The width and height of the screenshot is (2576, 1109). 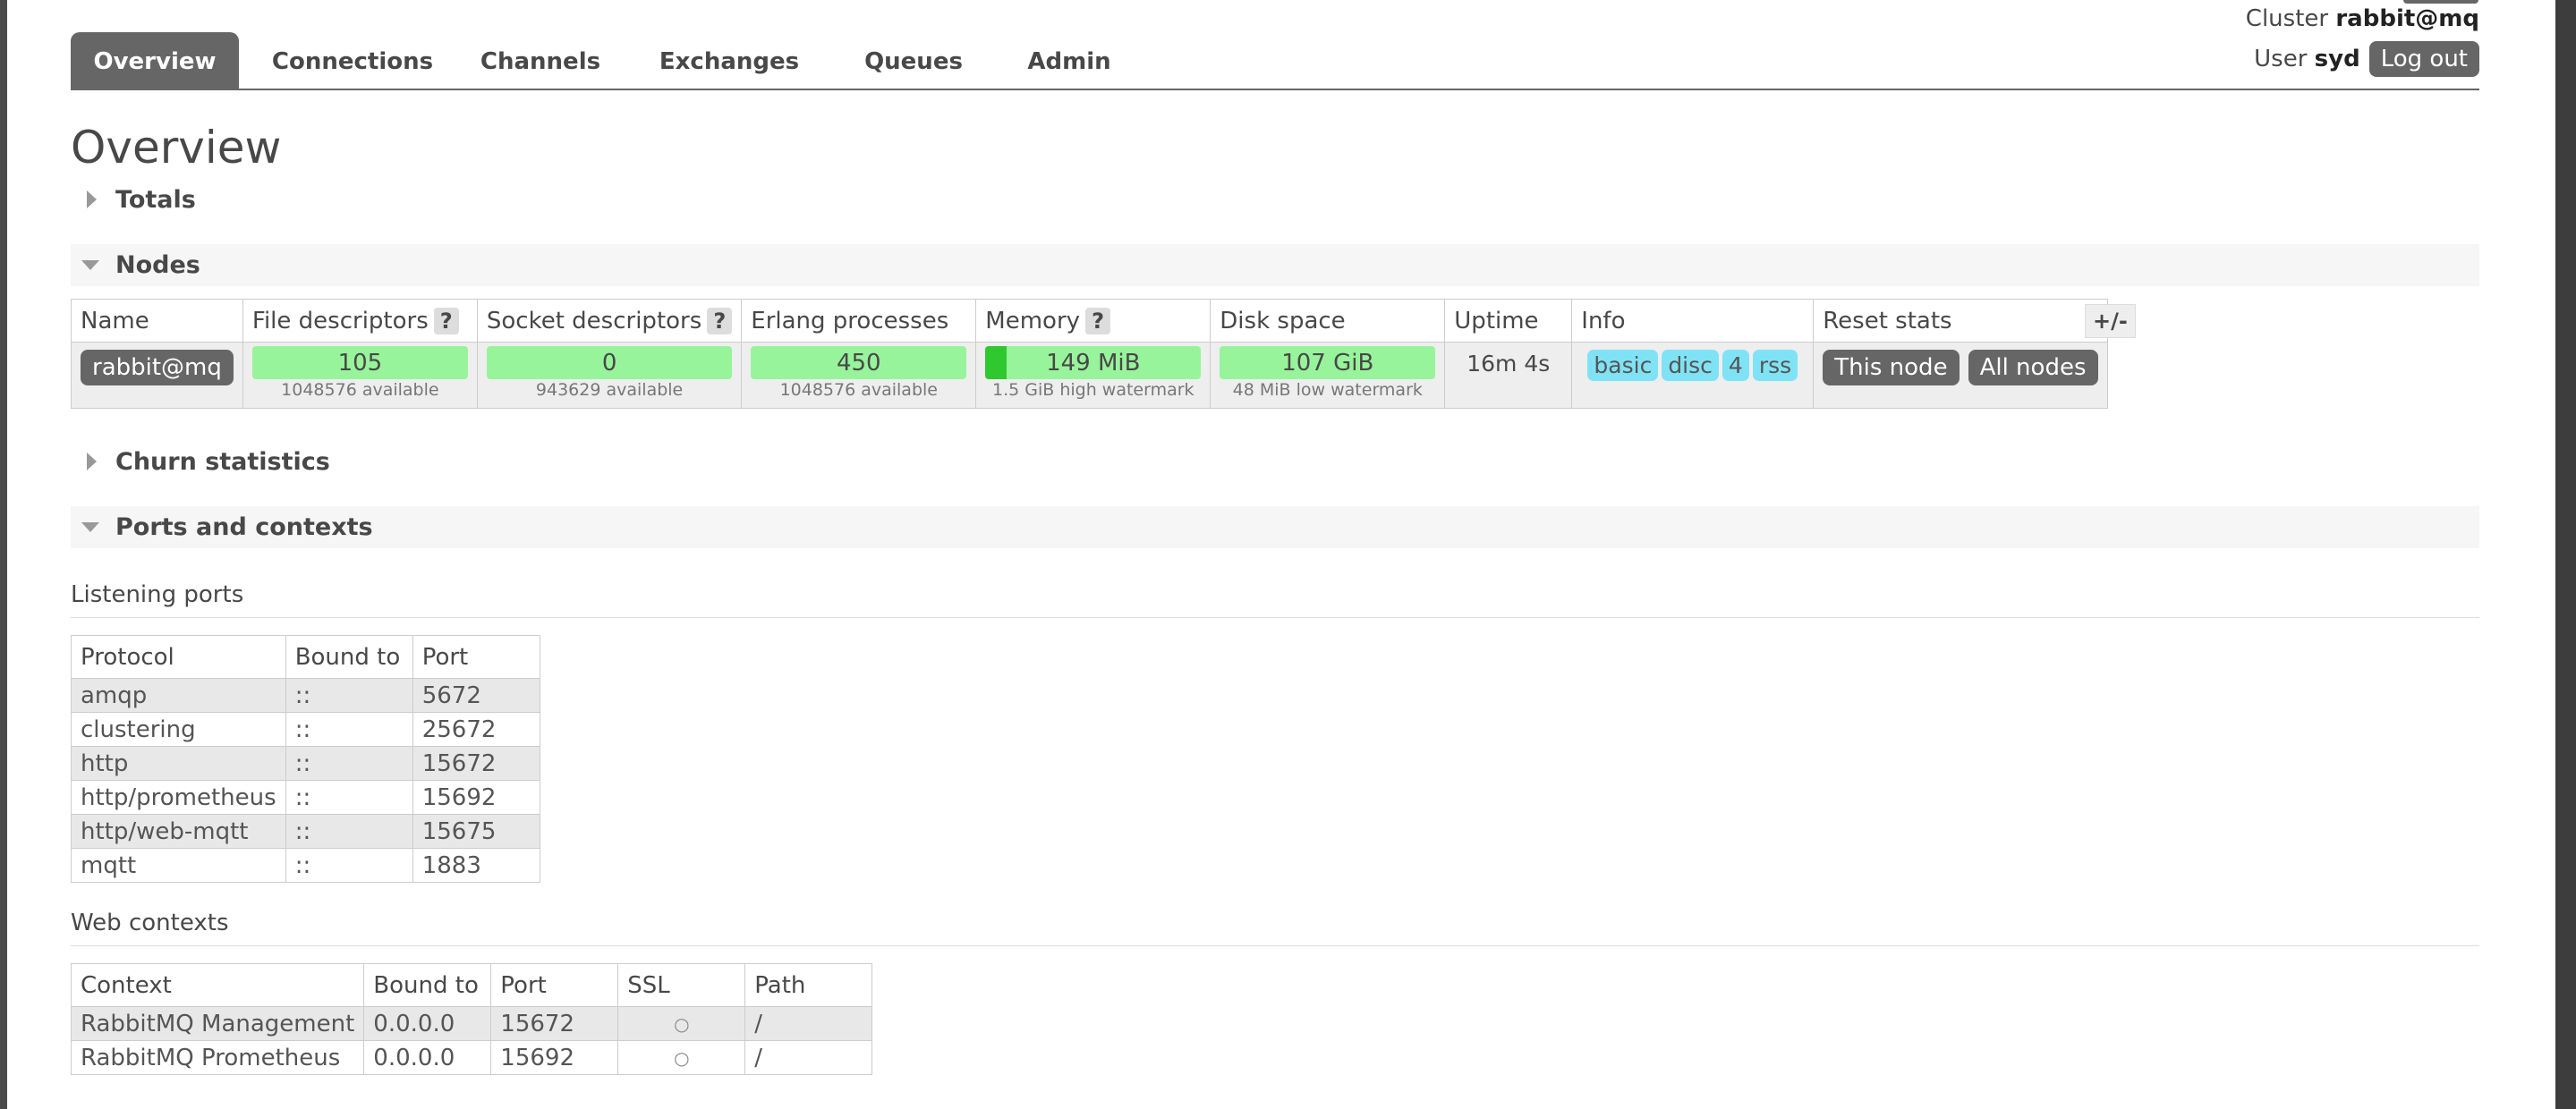 I want to click on disk-space-cell: 107 GiB 48 MiB low watermark, so click(x=1328, y=376).